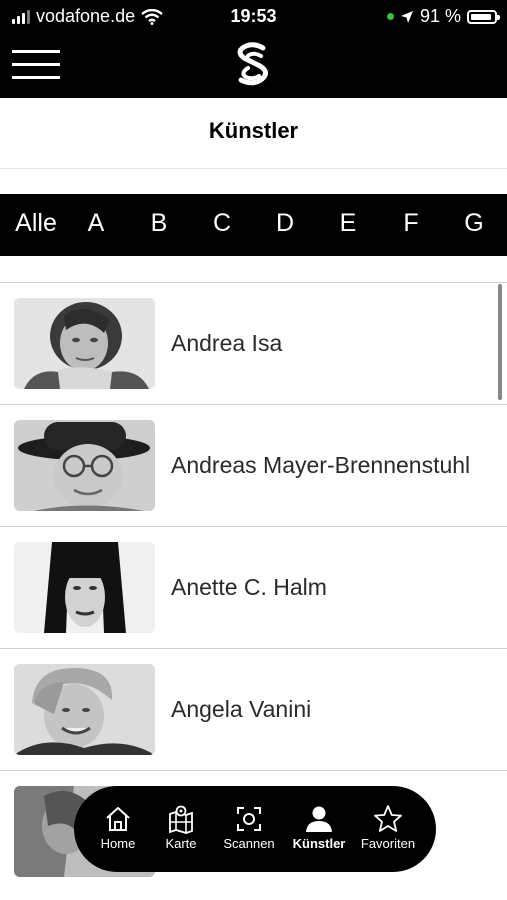 The height and width of the screenshot is (900, 507). Describe the element at coordinates (319, 843) in the screenshot. I see `tab-artists-label: Künstler` at that location.